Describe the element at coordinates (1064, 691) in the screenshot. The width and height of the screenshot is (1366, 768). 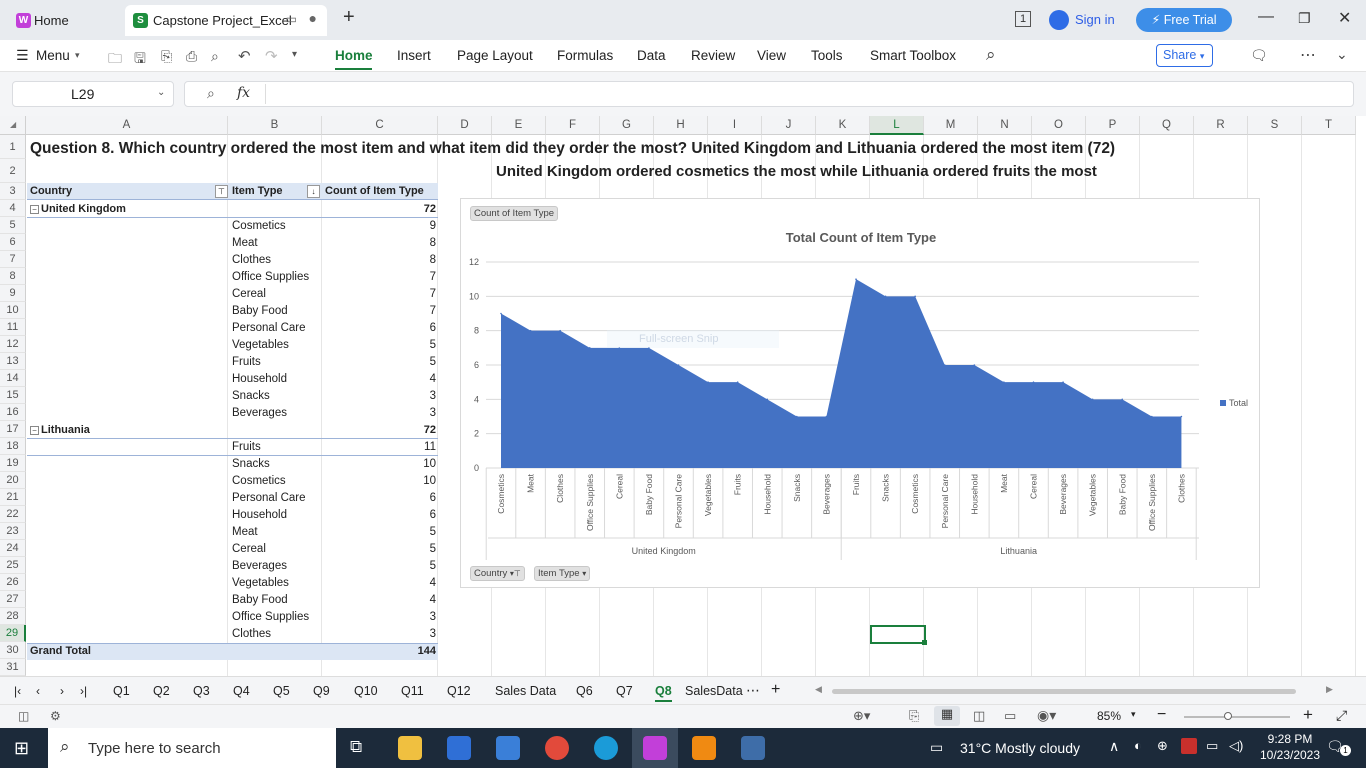
I see `horizontal-scrollbar` at that location.